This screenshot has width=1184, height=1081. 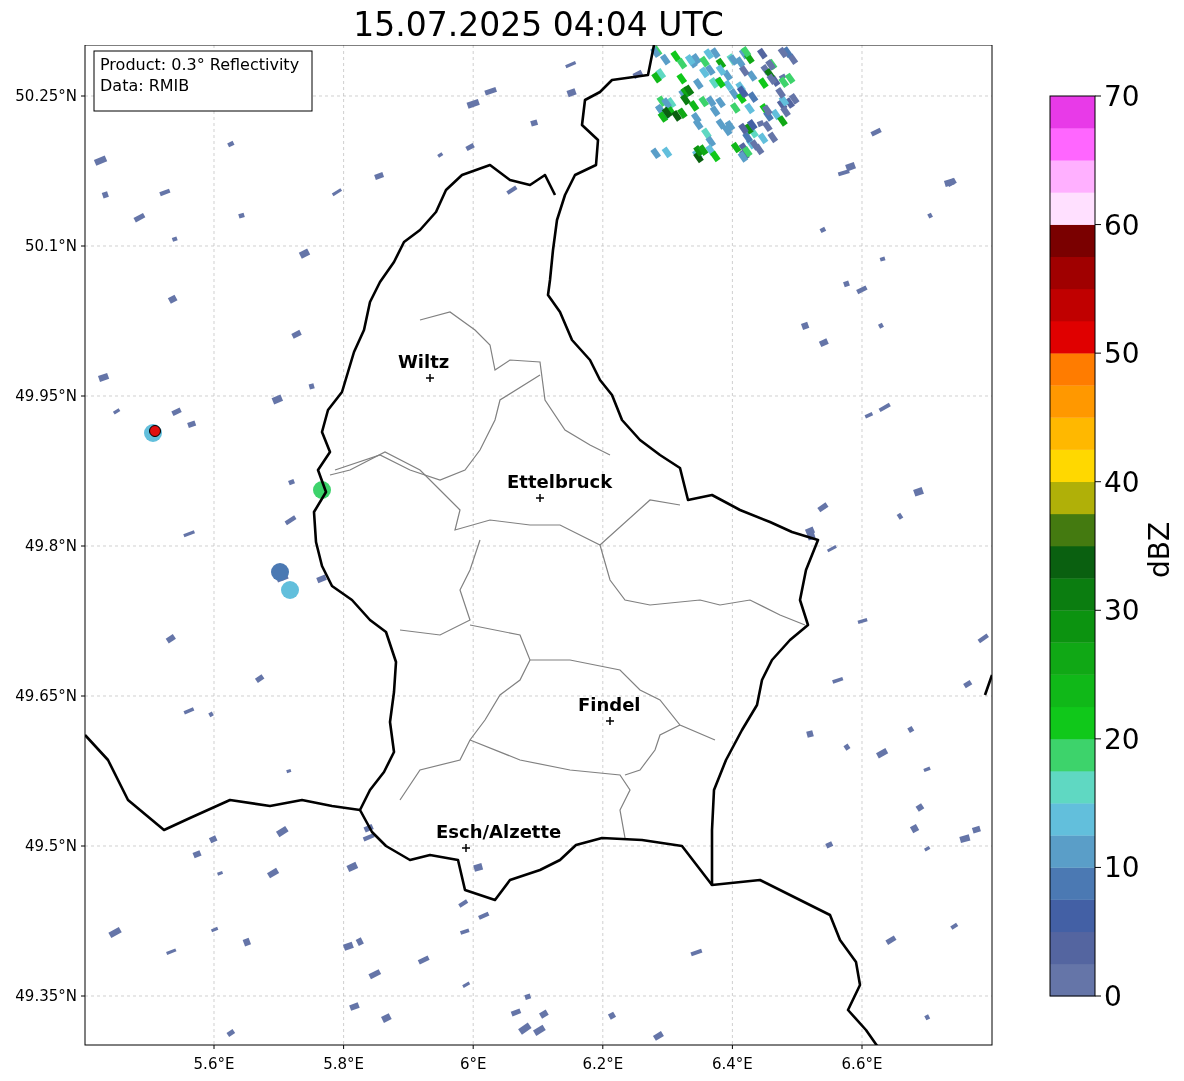 What do you see at coordinates (1122, 225) in the screenshot?
I see `colorbar-tick-label: 60` at bounding box center [1122, 225].